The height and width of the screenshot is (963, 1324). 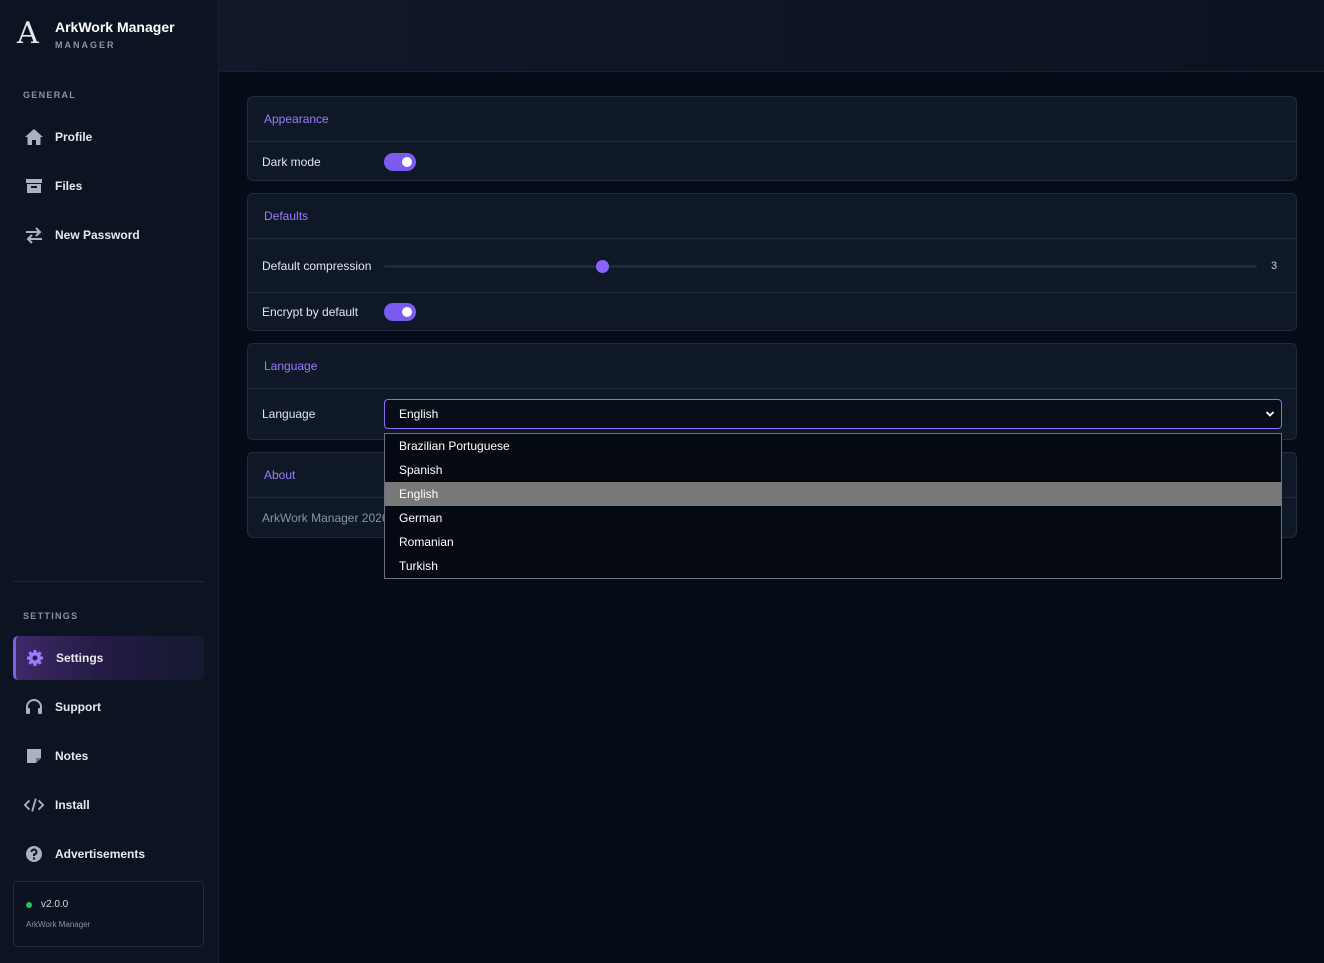 What do you see at coordinates (72, 756) in the screenshot?
I see `sidebar-item-label: Notes` at bounding box center [72, 756].